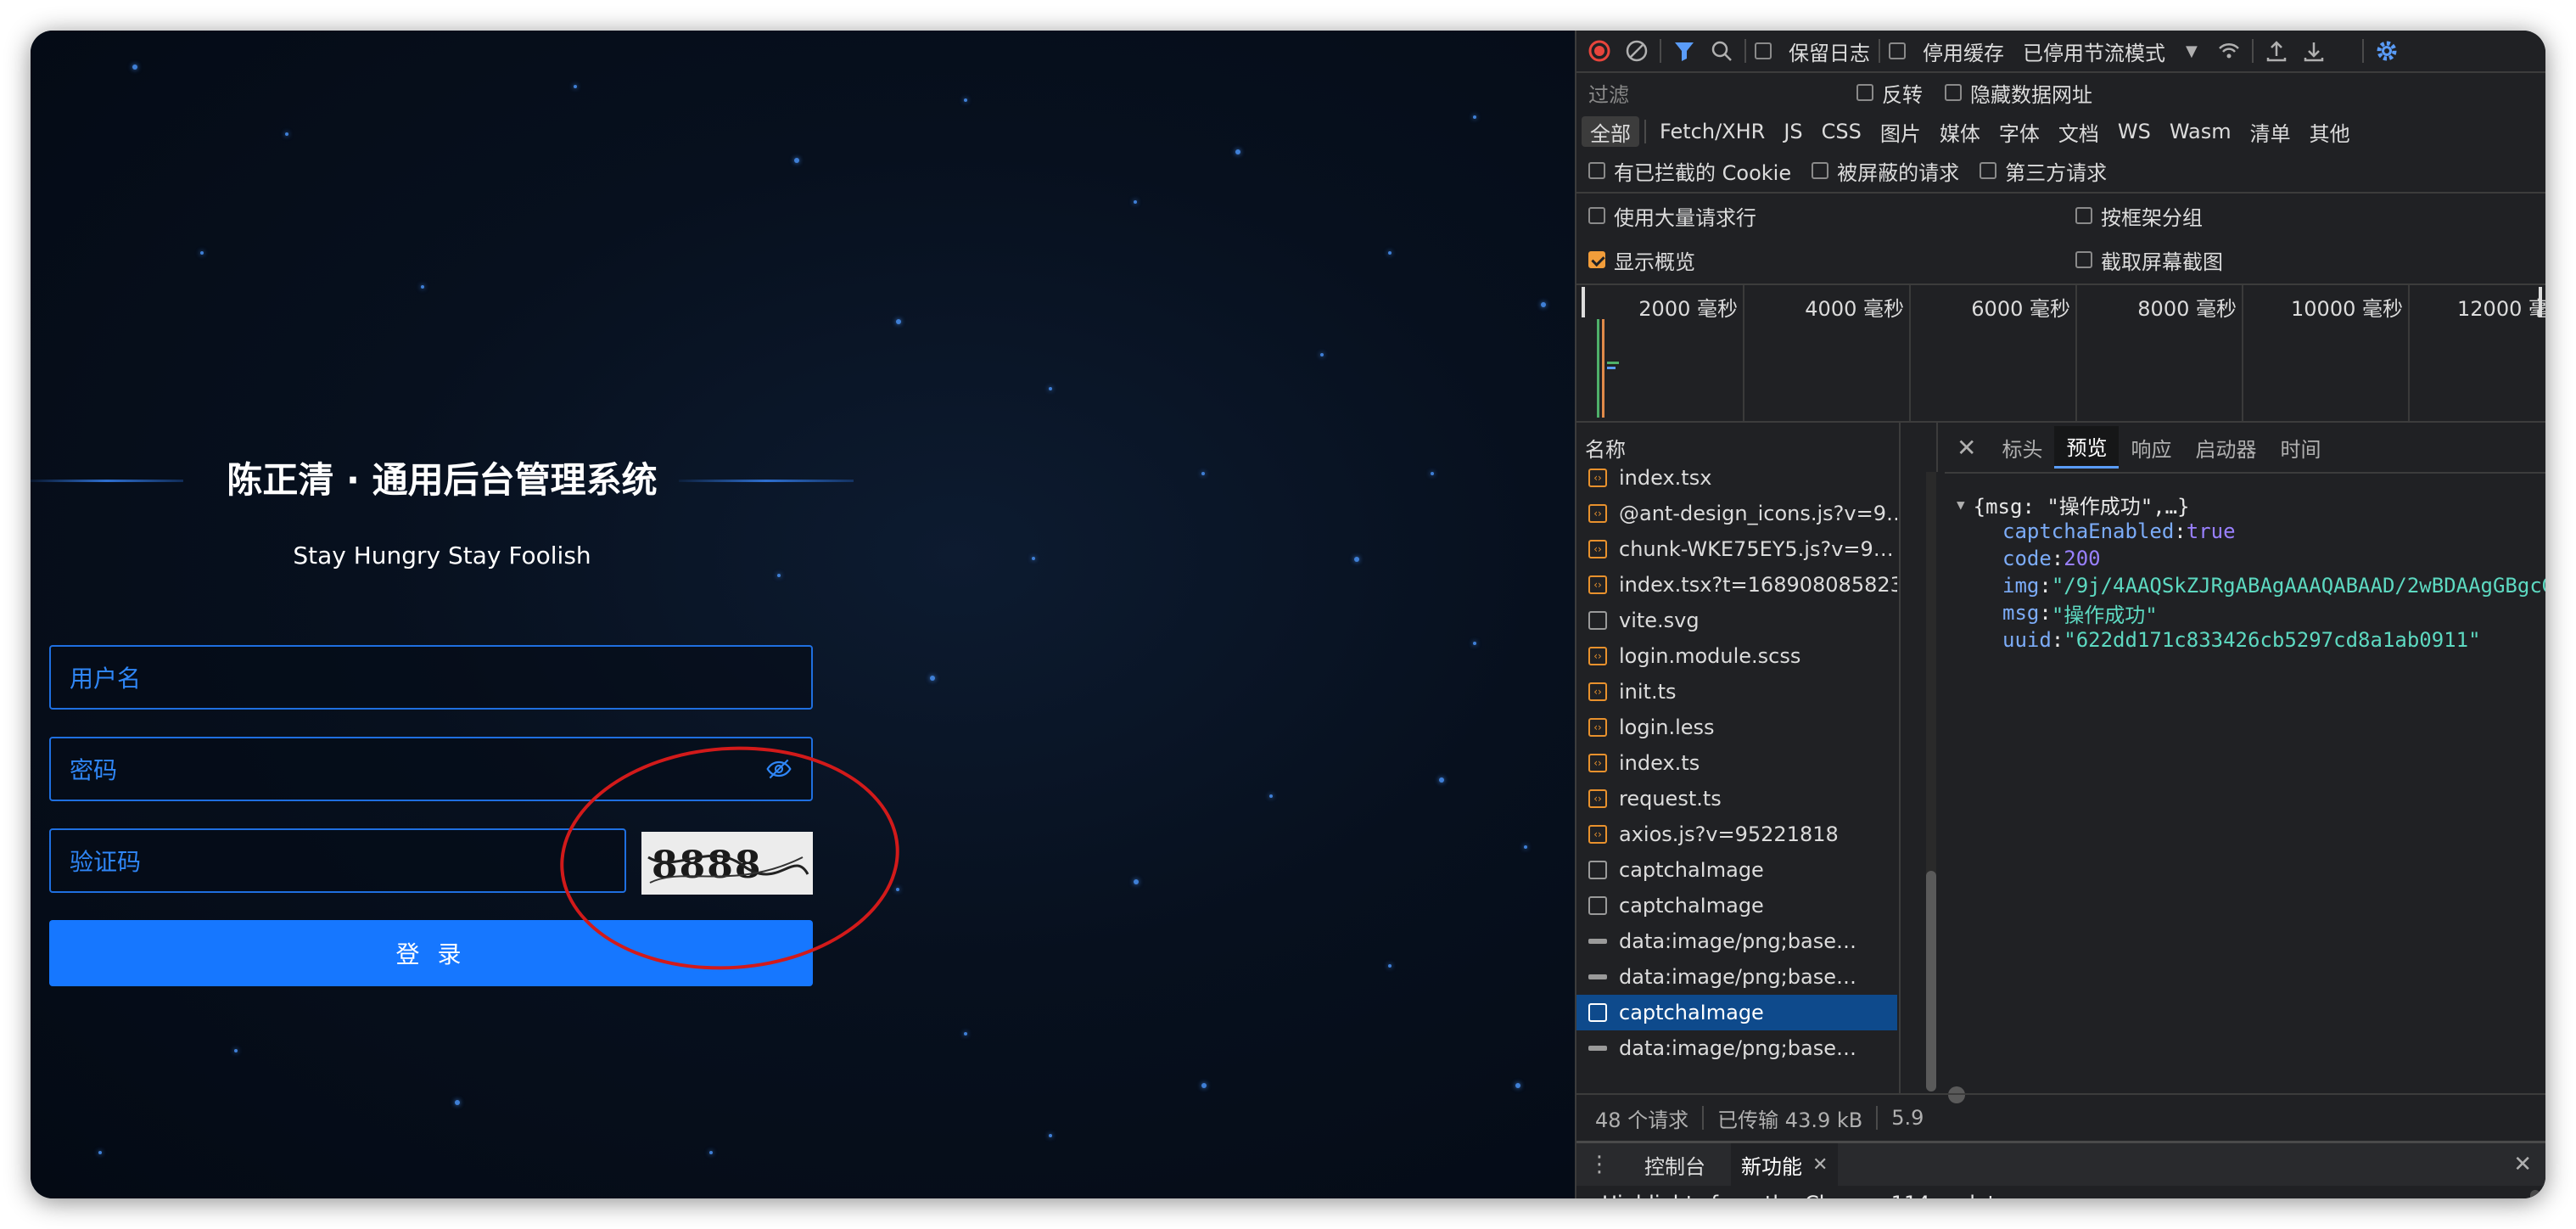 Image resolution: width=2576 pixels, height=1229 pixels. What do you see at coordinates (2535, 1194) in the screenshot?
I see `drawer-scrollbar` at bounding box center [2535, 1194].